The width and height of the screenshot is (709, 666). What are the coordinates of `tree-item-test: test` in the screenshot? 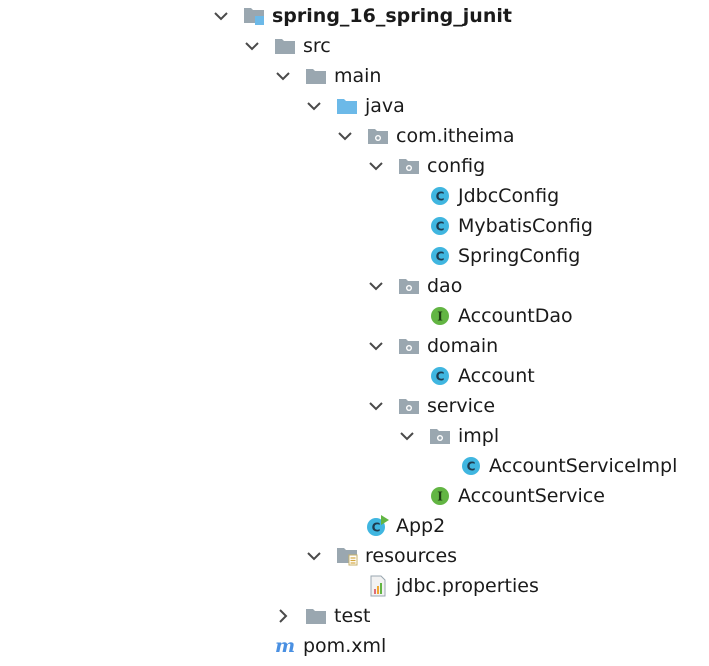 It's located at (322, 616).